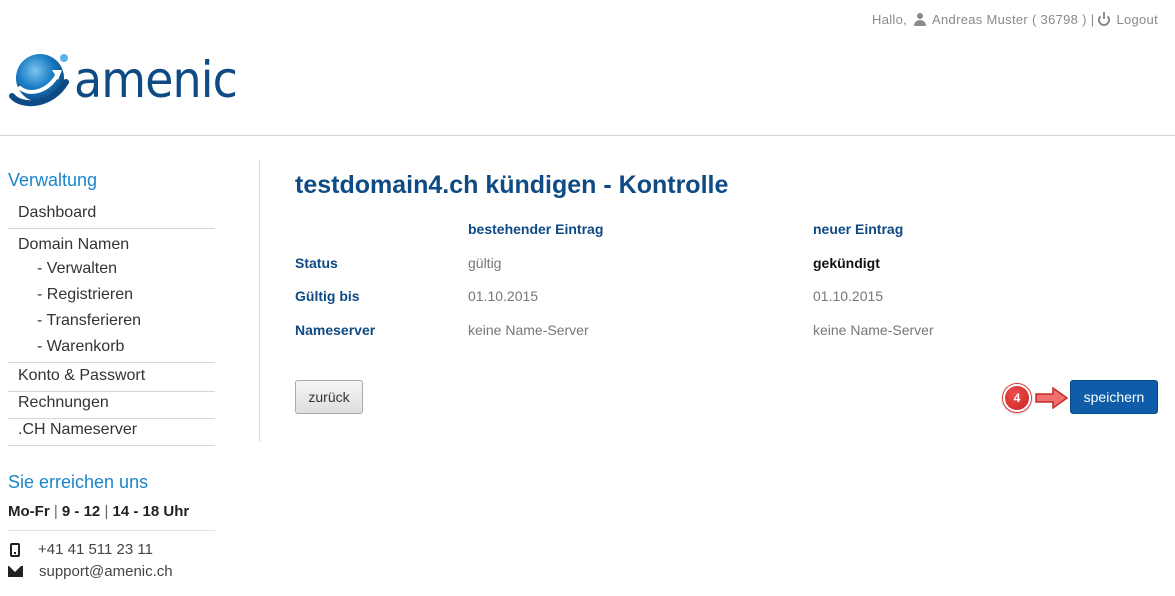 The width and height of the screenshot is (1175, 596). What do you see at coordinates (536, 229) in the screenshot?
I see `column-header-existing: bestehender Eintrag` at bounding box center [536, 229].